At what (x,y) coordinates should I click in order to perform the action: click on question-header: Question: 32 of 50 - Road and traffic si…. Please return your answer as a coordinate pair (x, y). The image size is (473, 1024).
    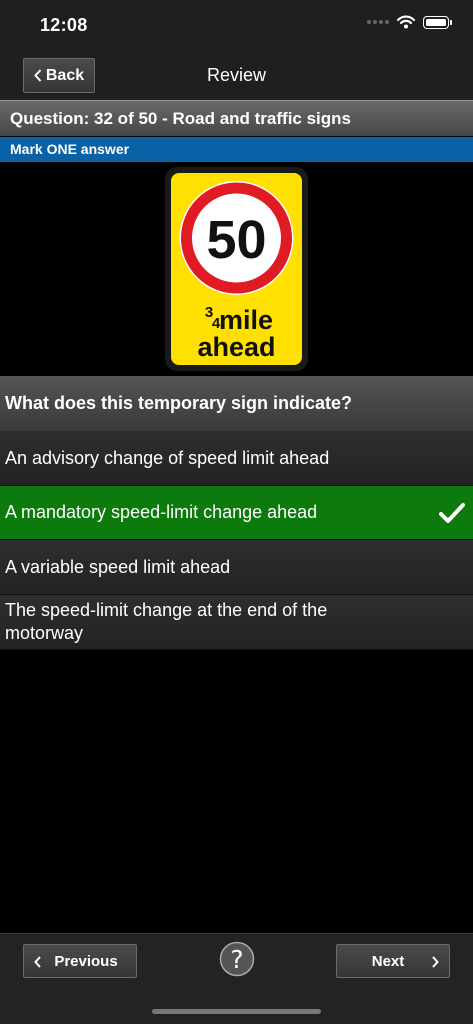
    Looking at the image, I should click on (236, 118).